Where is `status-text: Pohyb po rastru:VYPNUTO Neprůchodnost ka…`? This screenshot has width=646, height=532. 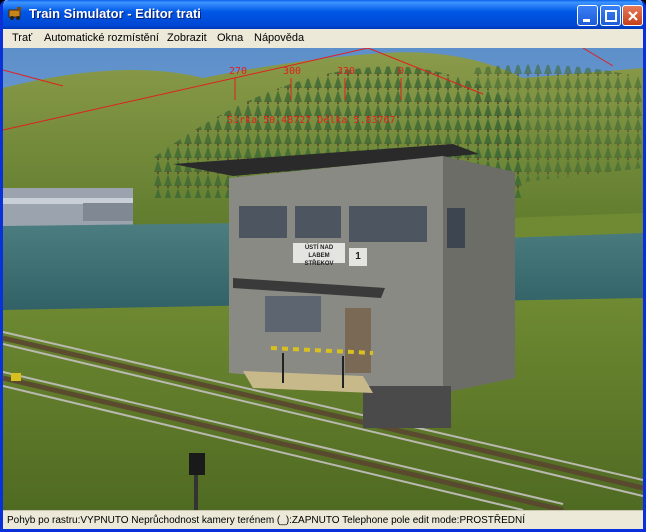 status-text: Pohyb po rastru:VYPNUTO Neprůchodnost ka… is located at coordinates (266, 520).